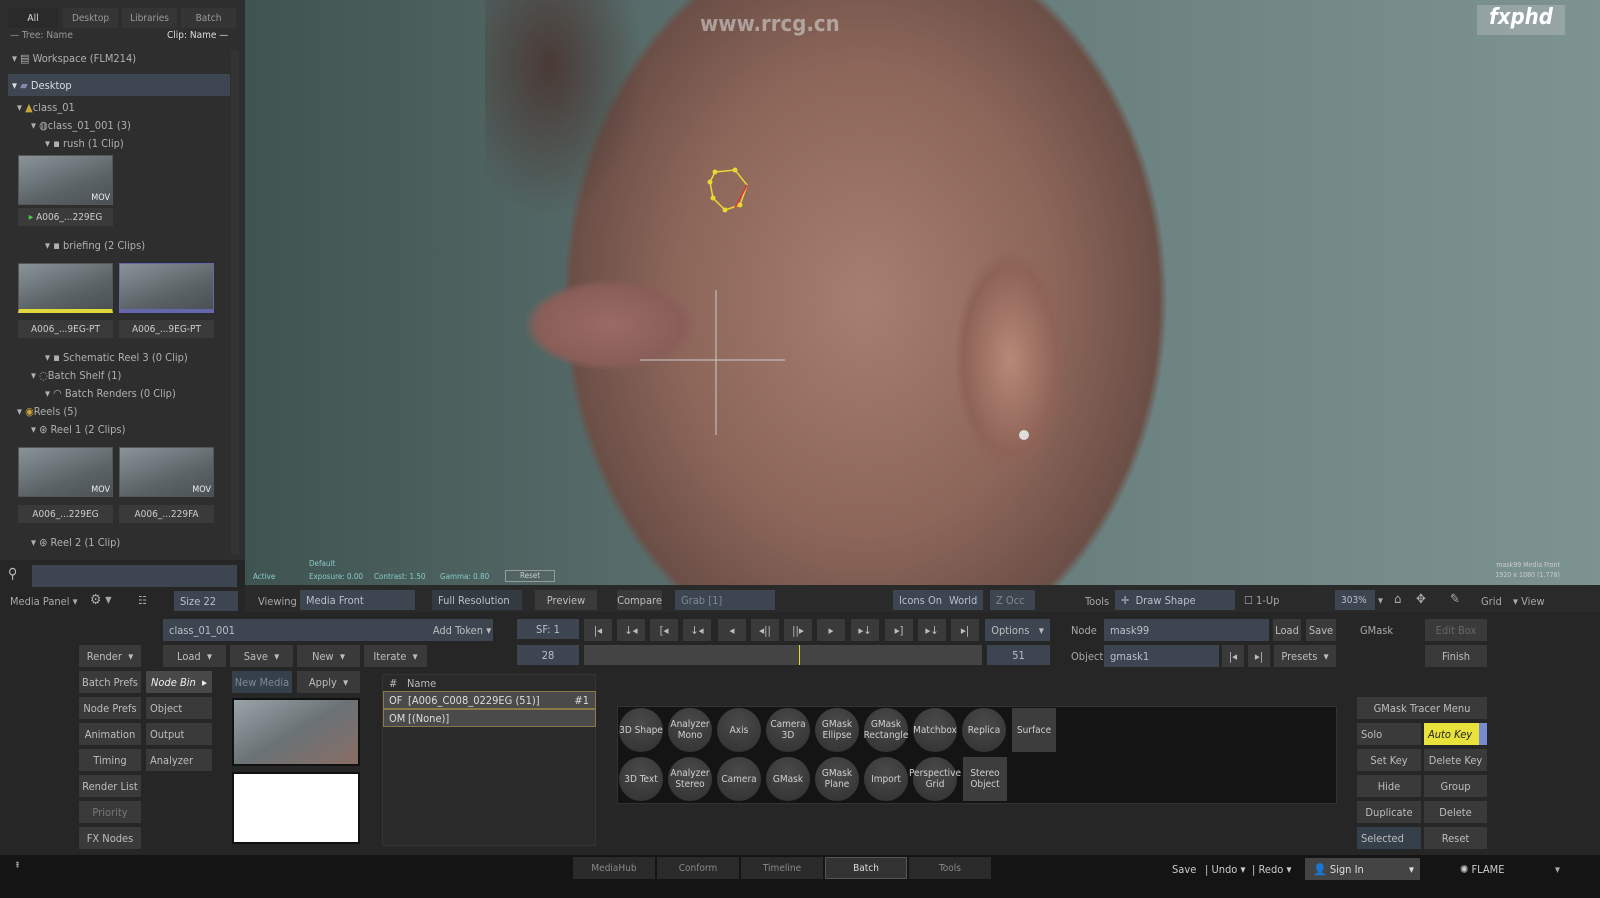 This screenshot has width=1600, height=898. Describe the element at coordinates (548, 629) in the screenshot. I see `start-frame-field: SF: 1` at that location.